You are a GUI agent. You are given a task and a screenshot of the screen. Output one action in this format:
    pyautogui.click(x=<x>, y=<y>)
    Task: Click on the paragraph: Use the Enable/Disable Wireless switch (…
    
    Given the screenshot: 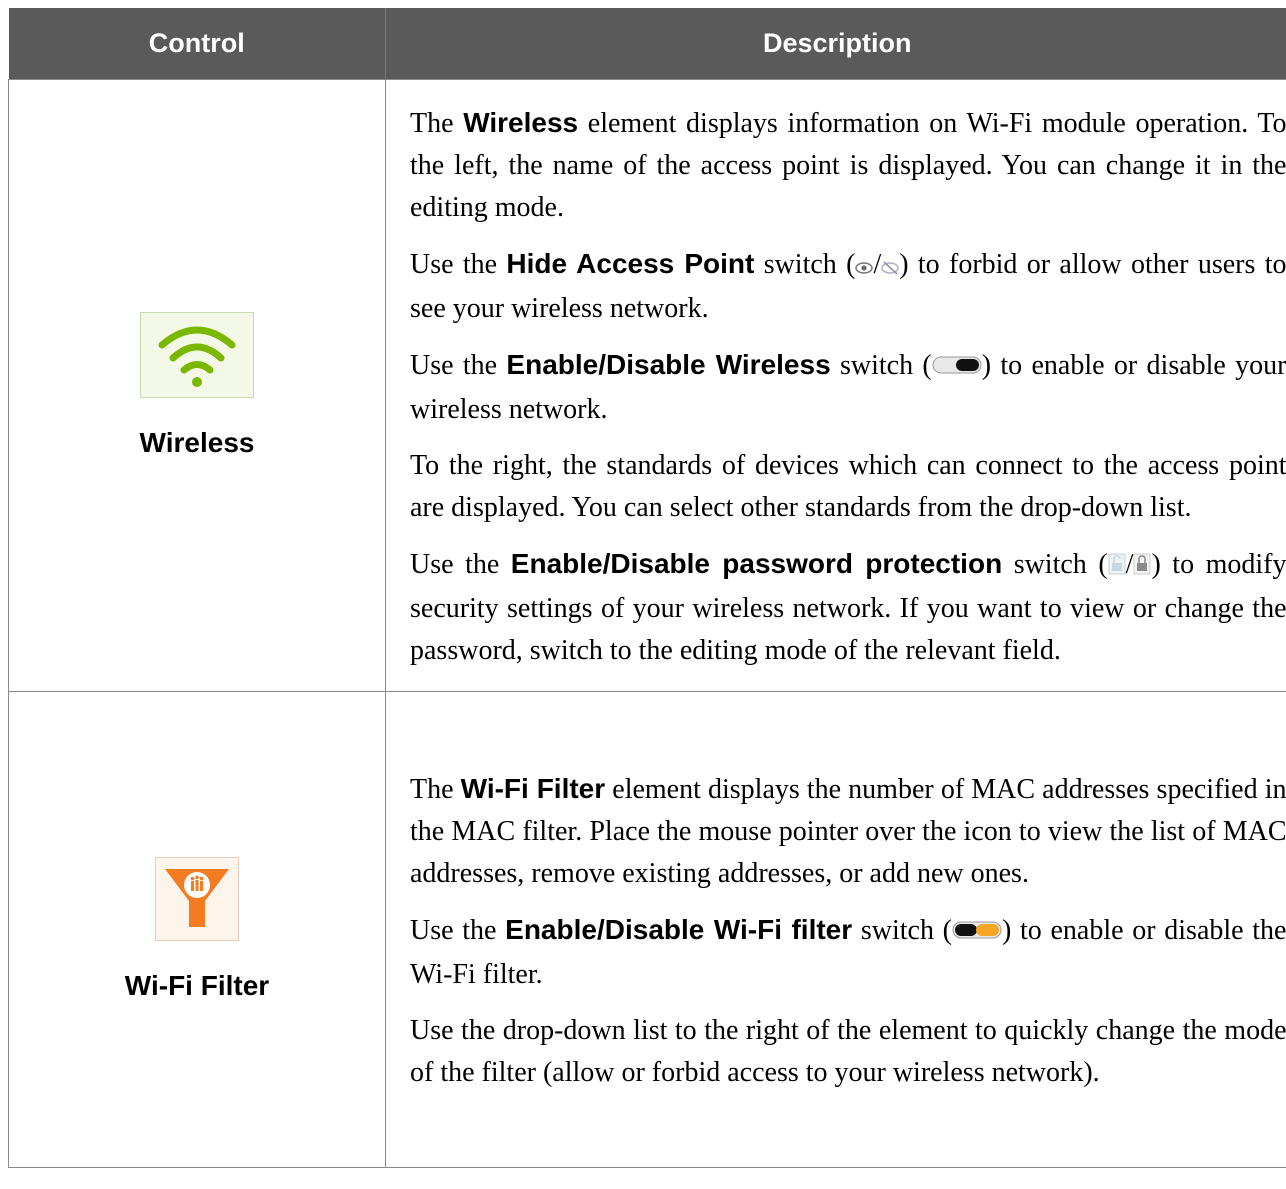 What is the action you would take?
    pyautogui.click(x=848, y=386)
    